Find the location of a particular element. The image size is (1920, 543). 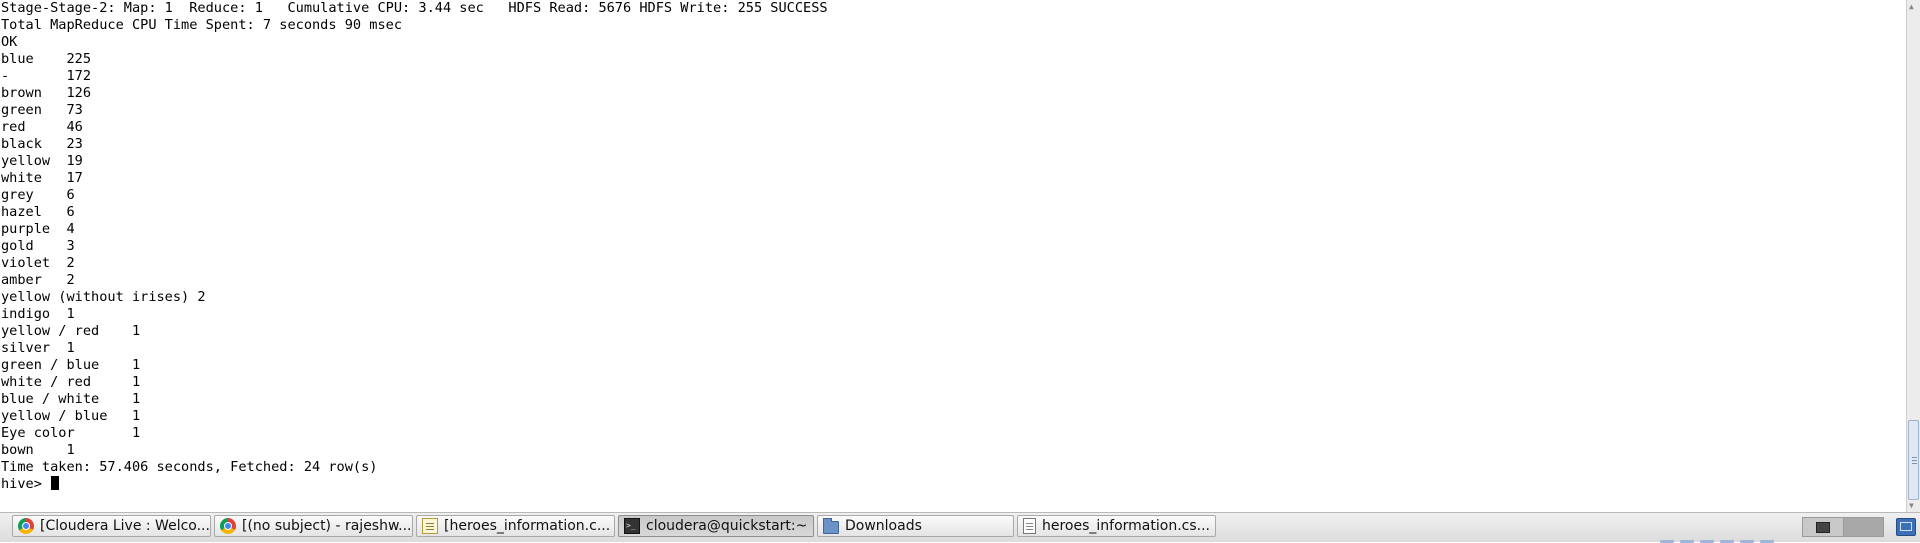

terminal-line: hazel 6 is located at coordinates (38, 212).